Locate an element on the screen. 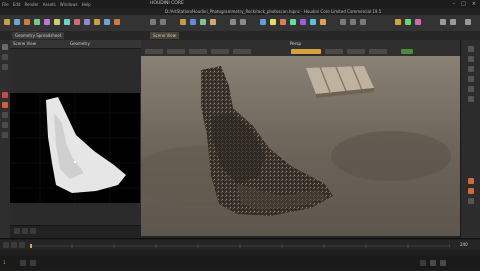 This screenshot has height=271, width=480. pose-tool-icon is located at coordinates (5, 105).